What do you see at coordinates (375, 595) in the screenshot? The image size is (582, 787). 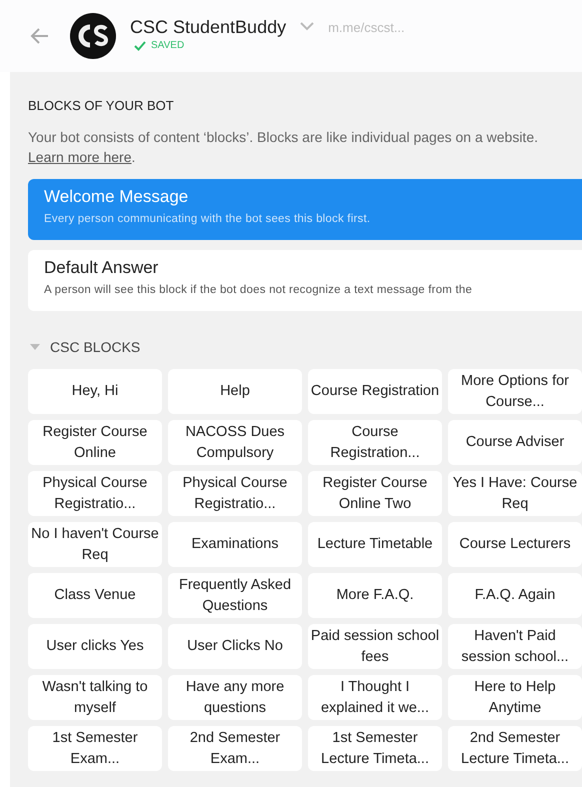 I see `block-tile: More F.A.Q.` at bounding box center [375, 595].